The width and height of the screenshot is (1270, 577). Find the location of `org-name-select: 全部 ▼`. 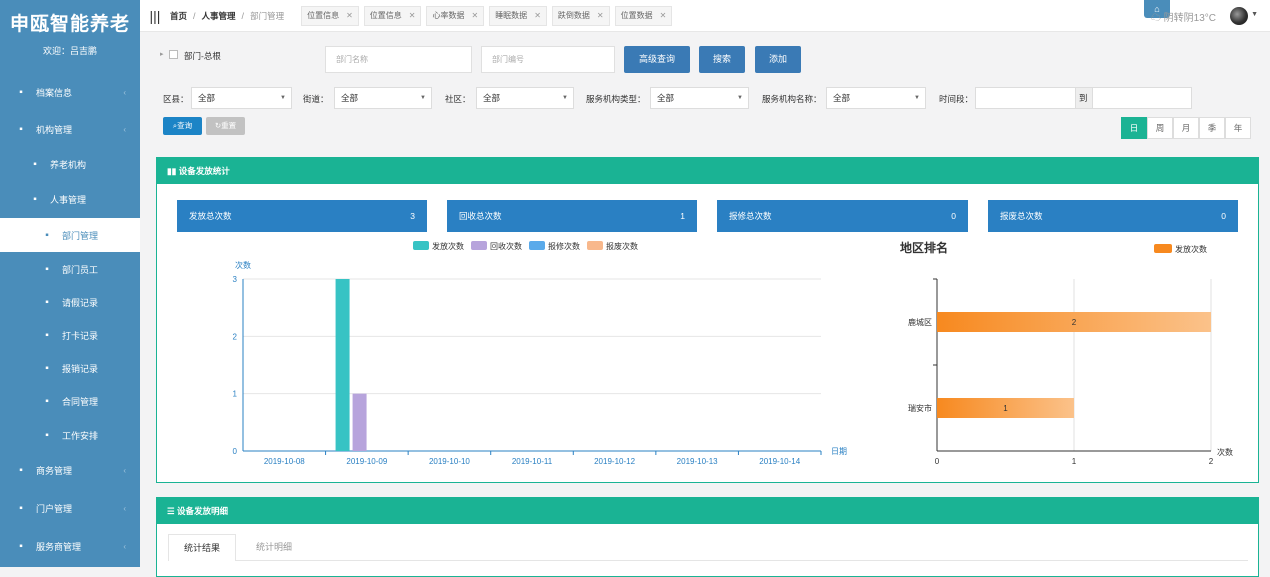

org-name-select: 全部 ▼ is located at coordinates (876, 98).